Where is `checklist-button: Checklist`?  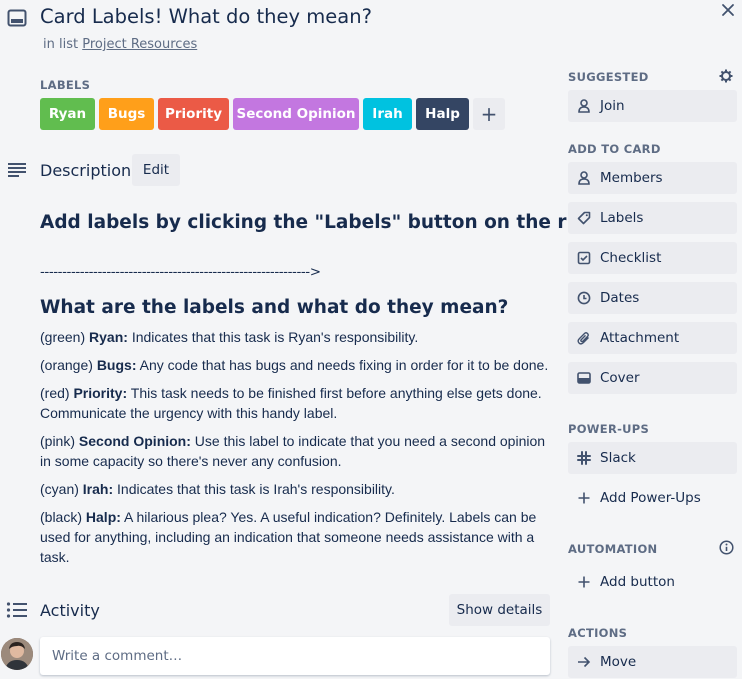 checklist-button: Checklist is located at coordinates (652, 258).